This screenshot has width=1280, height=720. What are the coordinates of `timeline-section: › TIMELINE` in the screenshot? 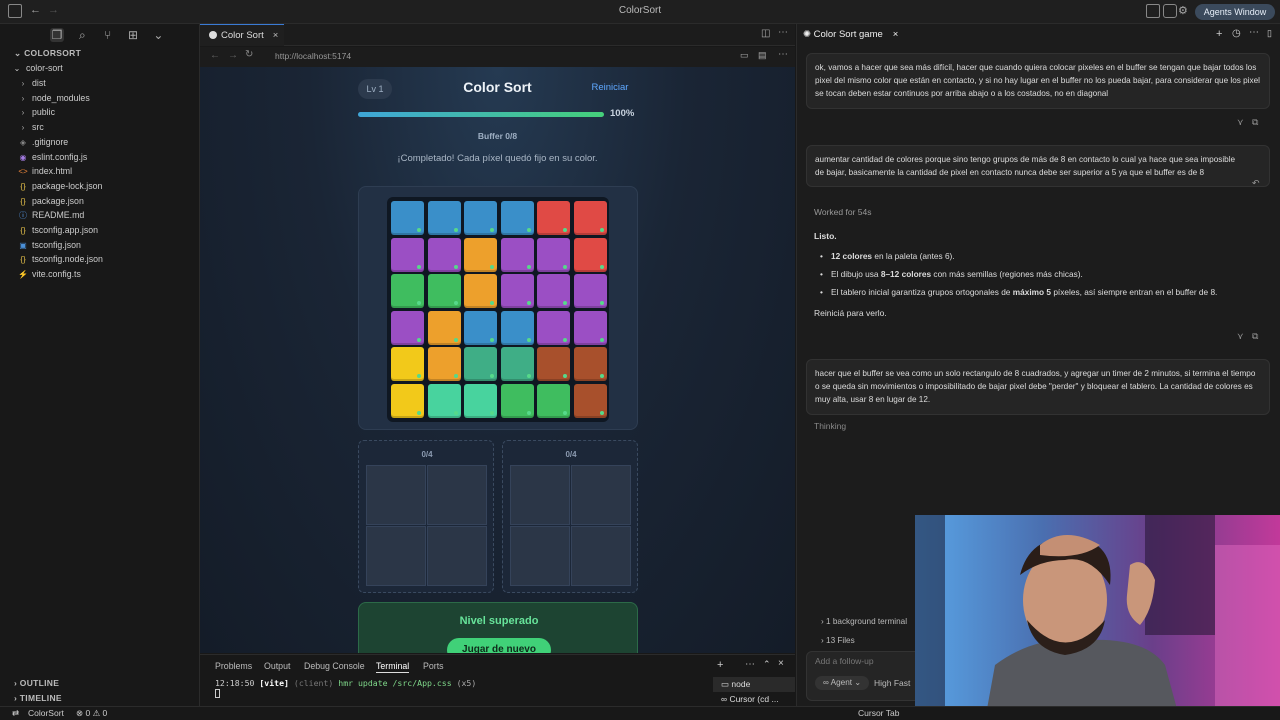 It's located at (38, 698).